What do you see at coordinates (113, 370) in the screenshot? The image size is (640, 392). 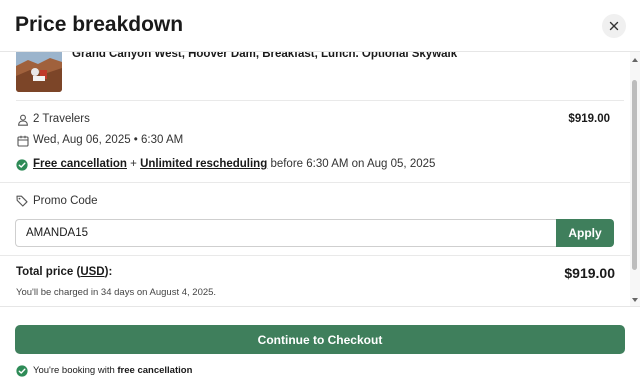 I see `booking-cancellation-note: You're booking with free cancellation` at bounding box center [113, 370].